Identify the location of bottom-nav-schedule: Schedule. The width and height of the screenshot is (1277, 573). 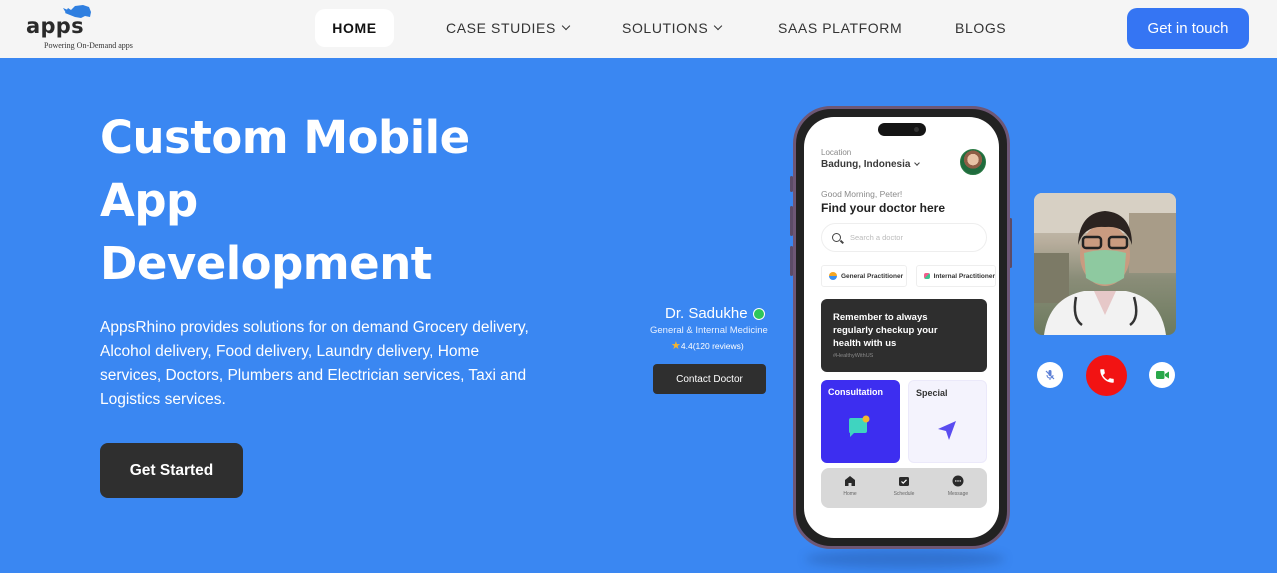
(904, 486).